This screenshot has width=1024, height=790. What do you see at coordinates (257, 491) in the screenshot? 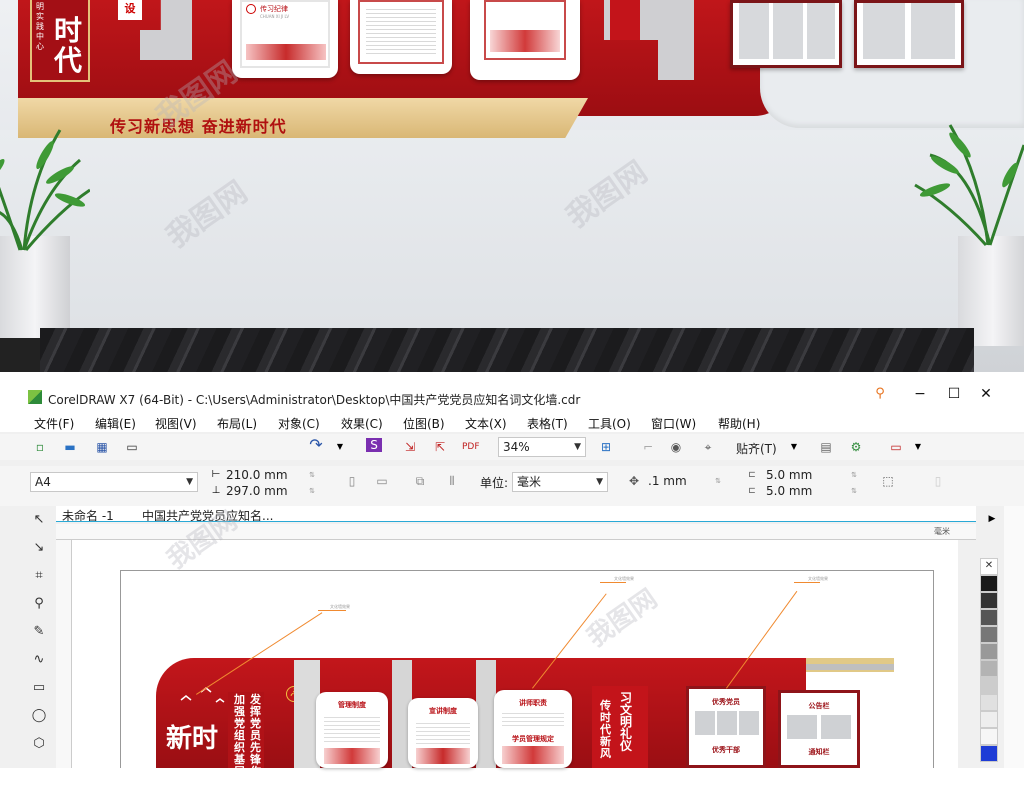
I see `page-height-field: 297.0 mm` at bounding box center [257, 491].